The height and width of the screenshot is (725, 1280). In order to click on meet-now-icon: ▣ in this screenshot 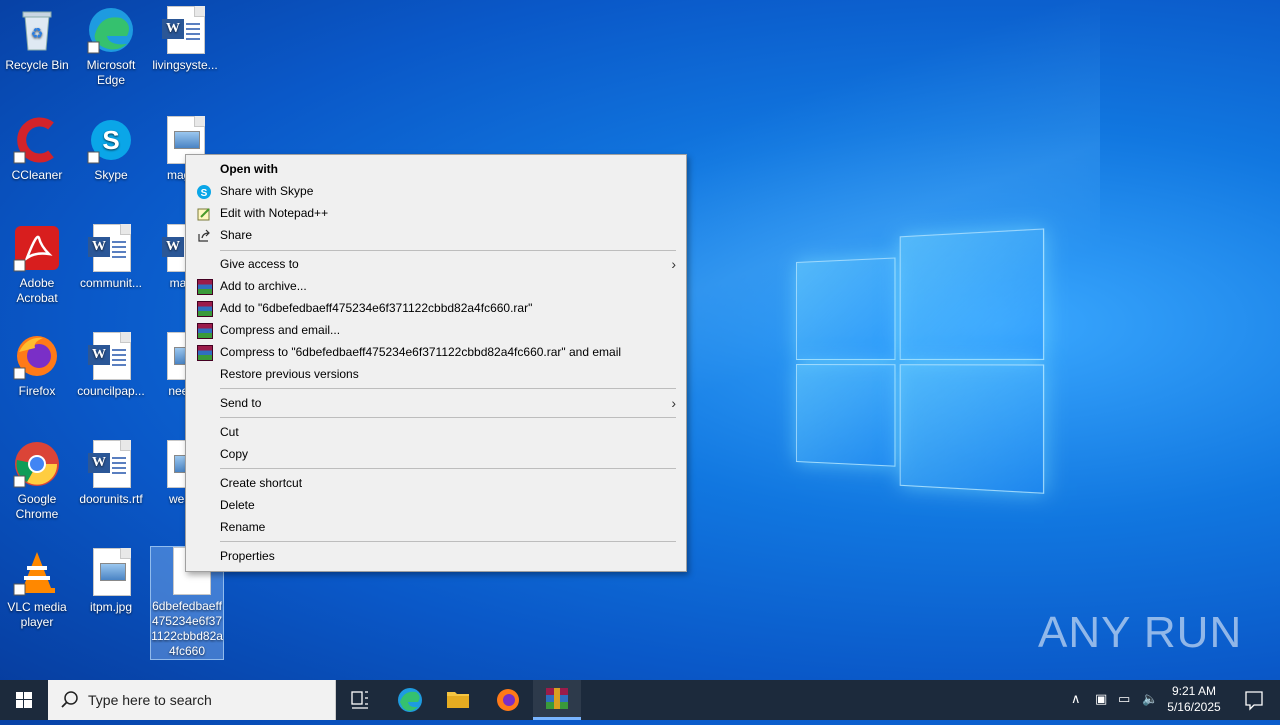, I will do `click(1101, 699)`.